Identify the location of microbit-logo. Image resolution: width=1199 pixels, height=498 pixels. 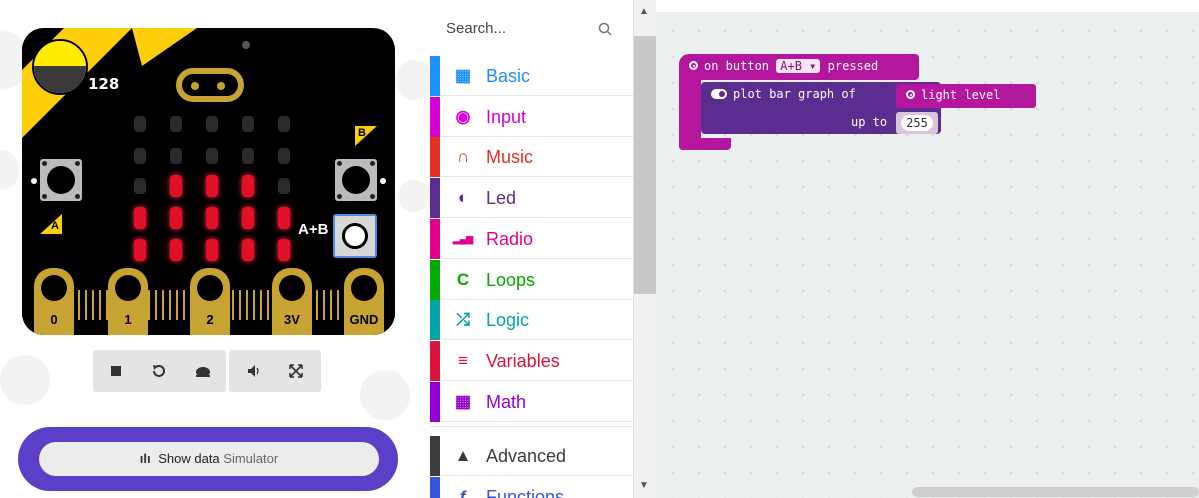
(210, 85).